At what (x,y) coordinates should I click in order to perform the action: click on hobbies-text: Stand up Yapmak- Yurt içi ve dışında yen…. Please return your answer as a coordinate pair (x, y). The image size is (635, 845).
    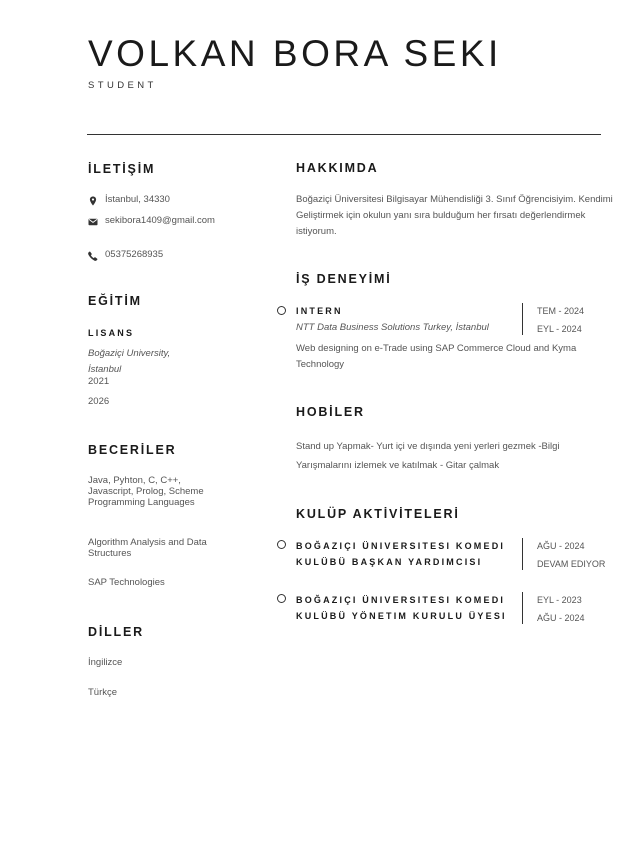
    Looking at the image, I should click on (428, 456).